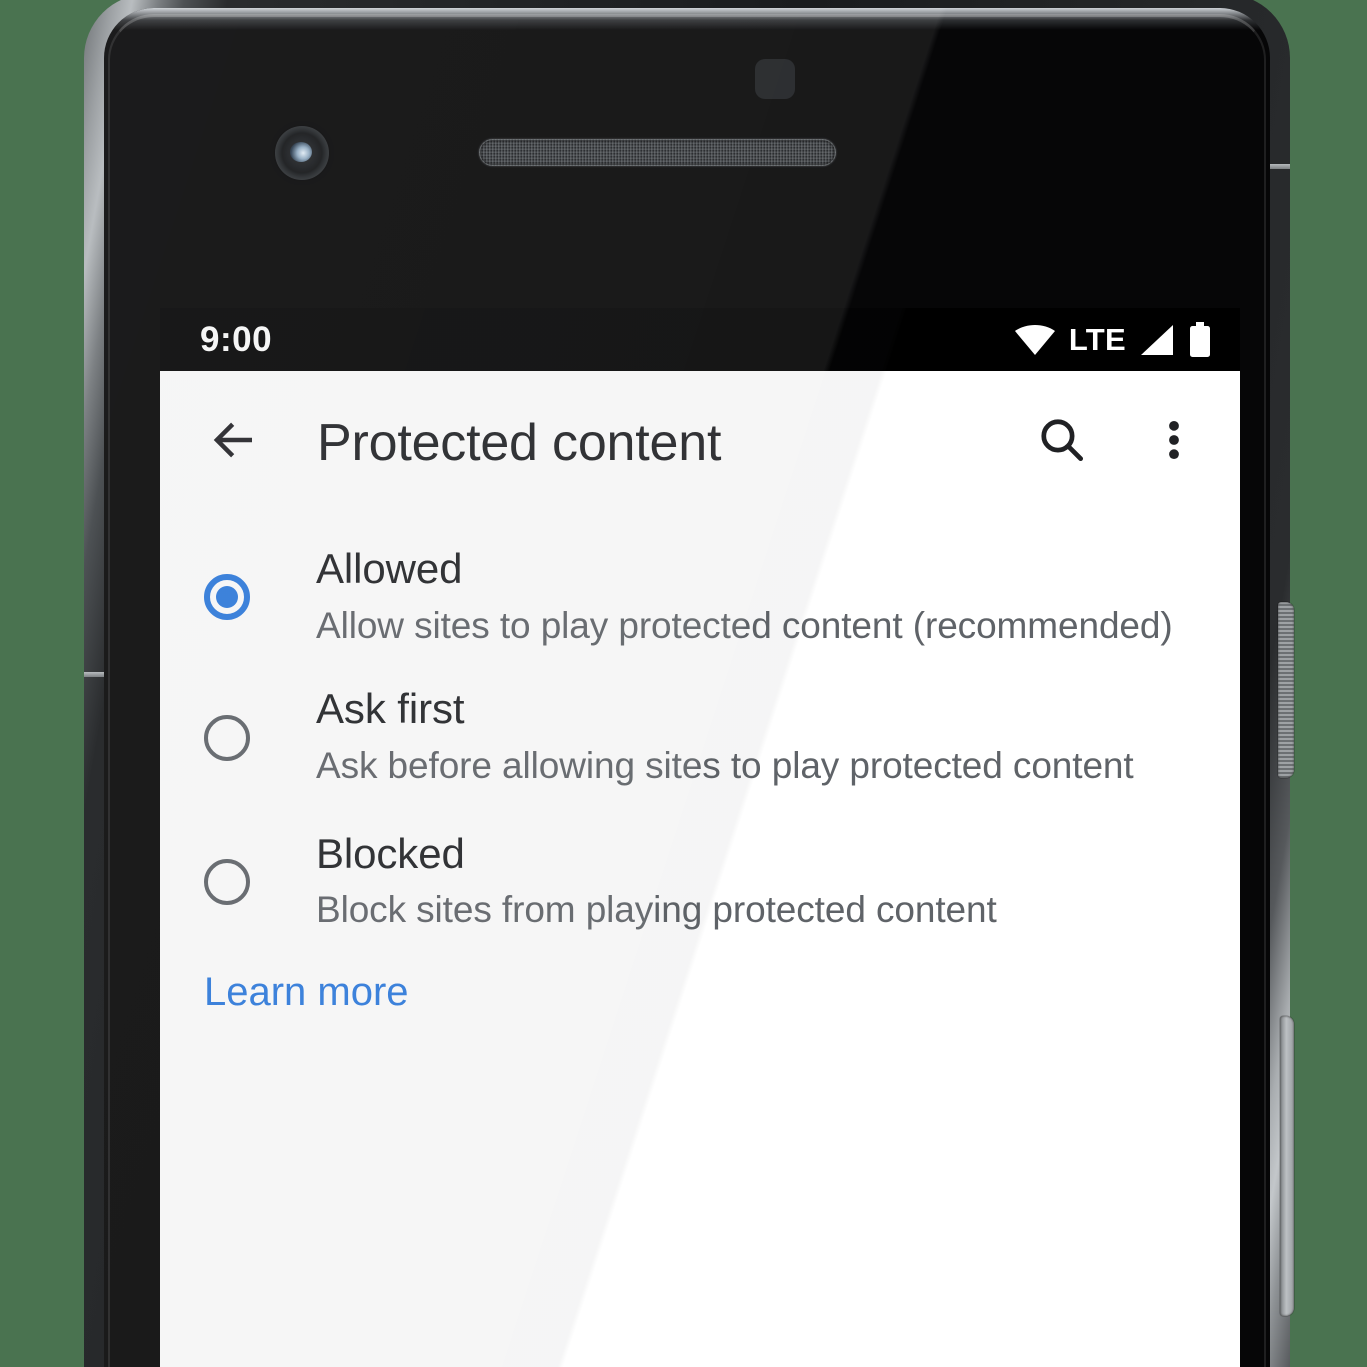 The height and width of the screenshot is (1367, 1367). I want to click on volume-rocker, so click(1287, 1166).